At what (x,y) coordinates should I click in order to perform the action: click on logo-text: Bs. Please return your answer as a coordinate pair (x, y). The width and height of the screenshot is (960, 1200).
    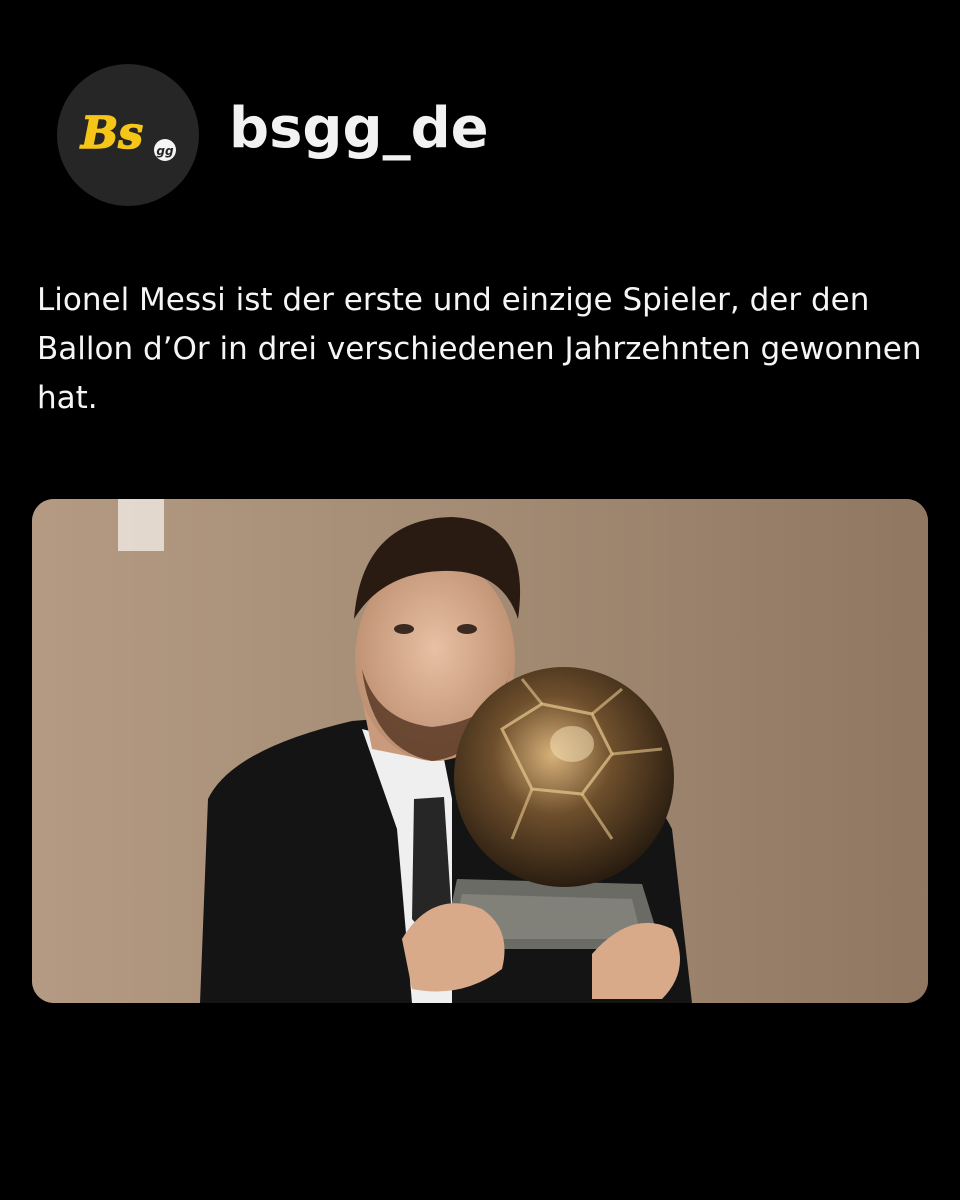
    Looking at the image, I should click on (111, 133).